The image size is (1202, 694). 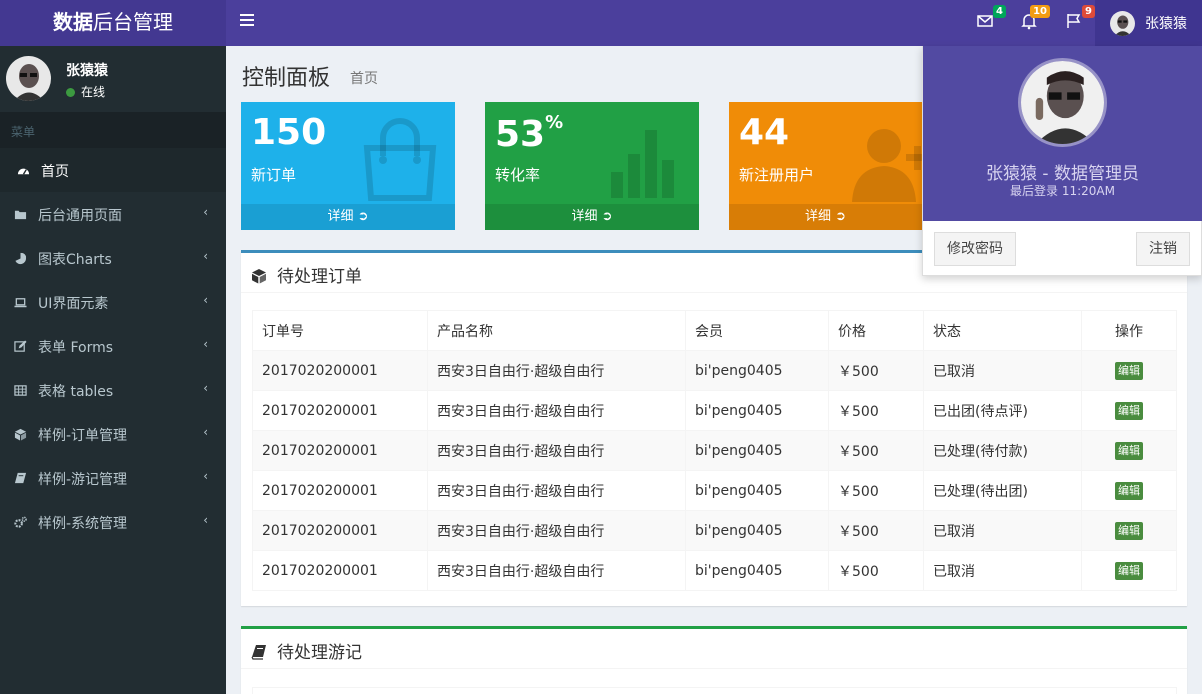 I want to click on top-header: 数据后台管理 4 10 9 张猿猿, so click(x=601, y=23).